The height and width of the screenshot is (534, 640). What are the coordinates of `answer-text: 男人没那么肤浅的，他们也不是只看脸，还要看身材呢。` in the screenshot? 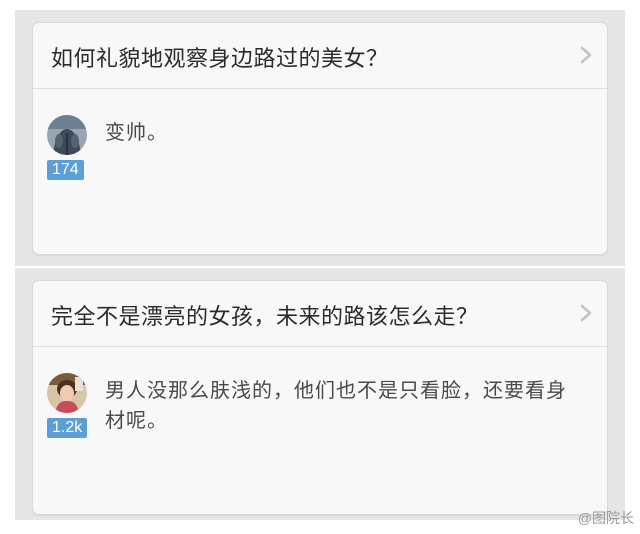 It's located at (336, 405).